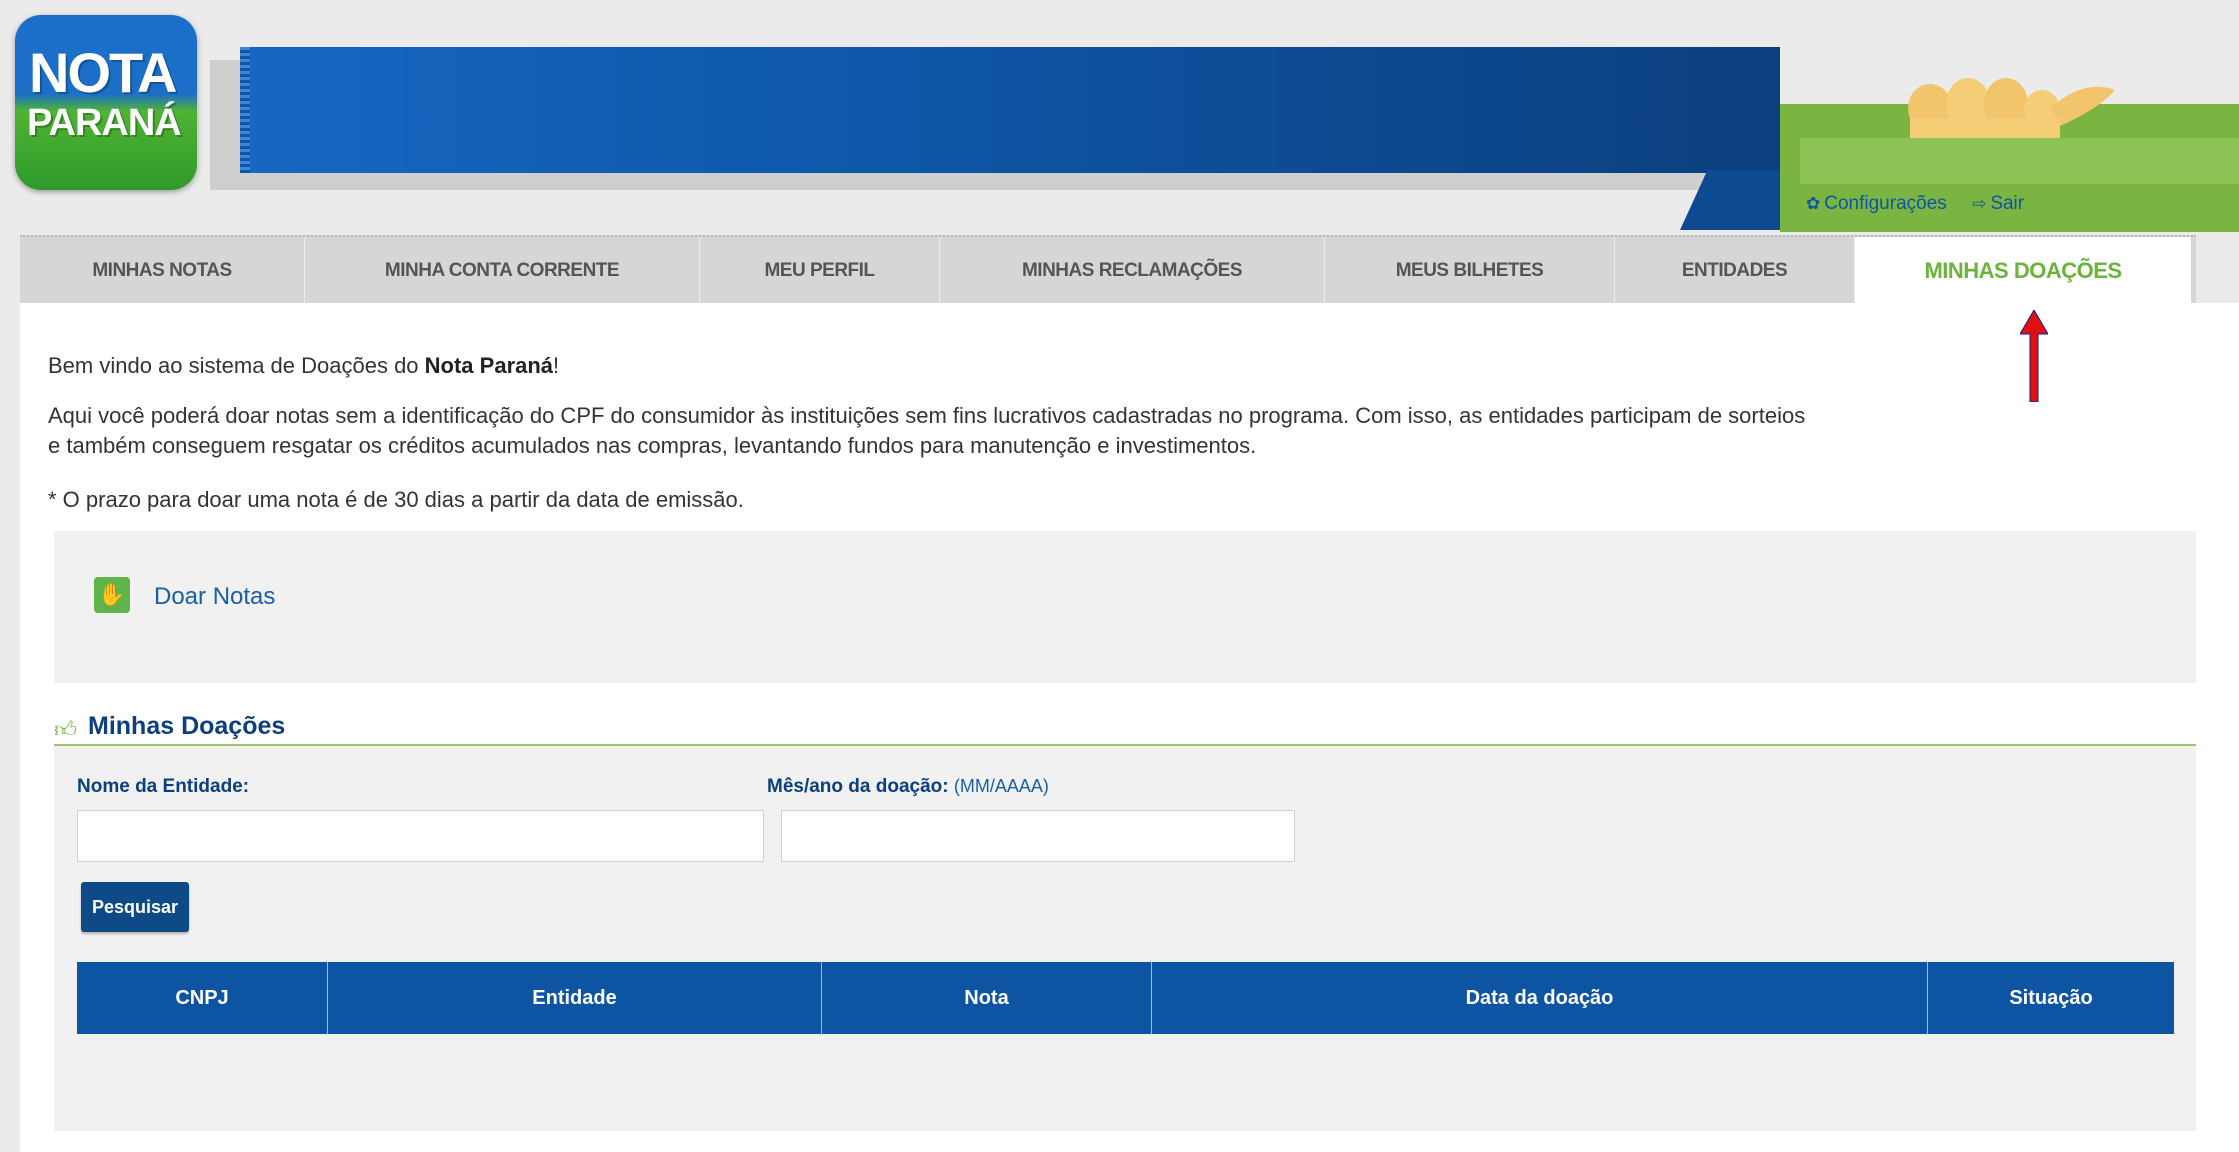 The height and width of the screenshot is (1152, 2239). I want to click on entity-label-text: Nome da Entidade:, so click(163, 786).